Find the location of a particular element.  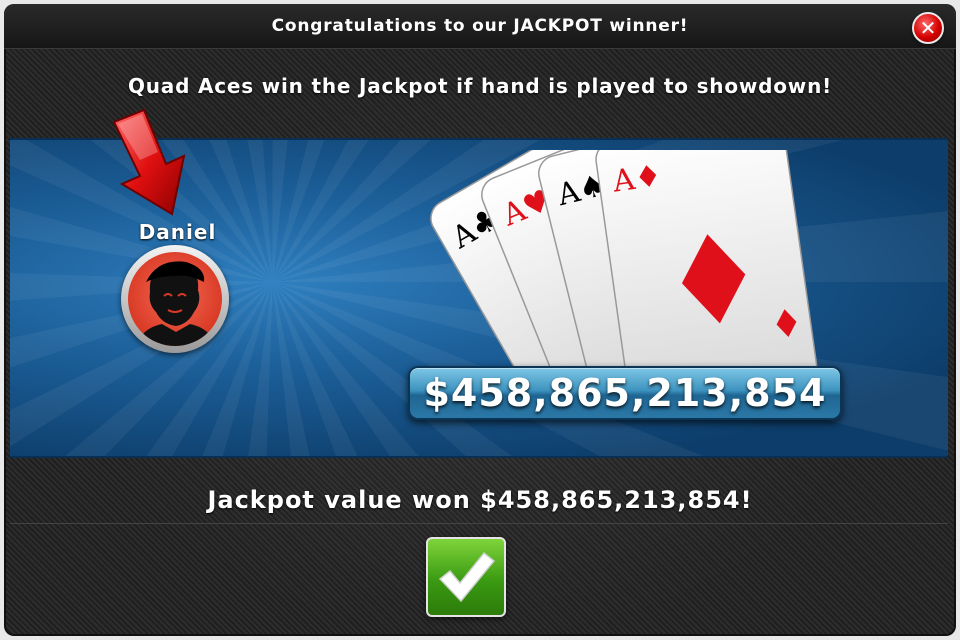

card-ace-diamonds: A♦ is located at coordinates (706, 265).